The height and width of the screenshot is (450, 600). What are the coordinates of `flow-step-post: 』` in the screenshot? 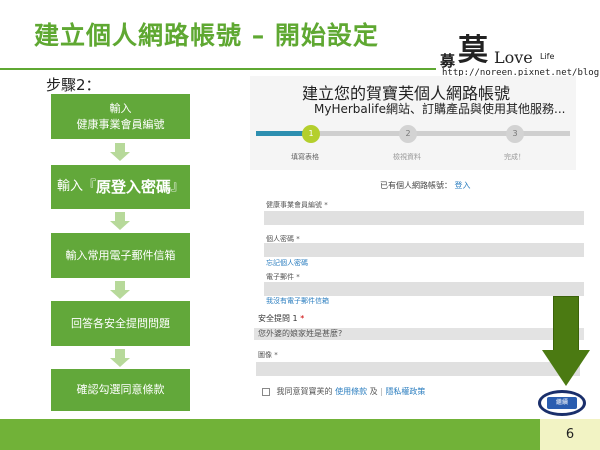 It's located at (178, 186).